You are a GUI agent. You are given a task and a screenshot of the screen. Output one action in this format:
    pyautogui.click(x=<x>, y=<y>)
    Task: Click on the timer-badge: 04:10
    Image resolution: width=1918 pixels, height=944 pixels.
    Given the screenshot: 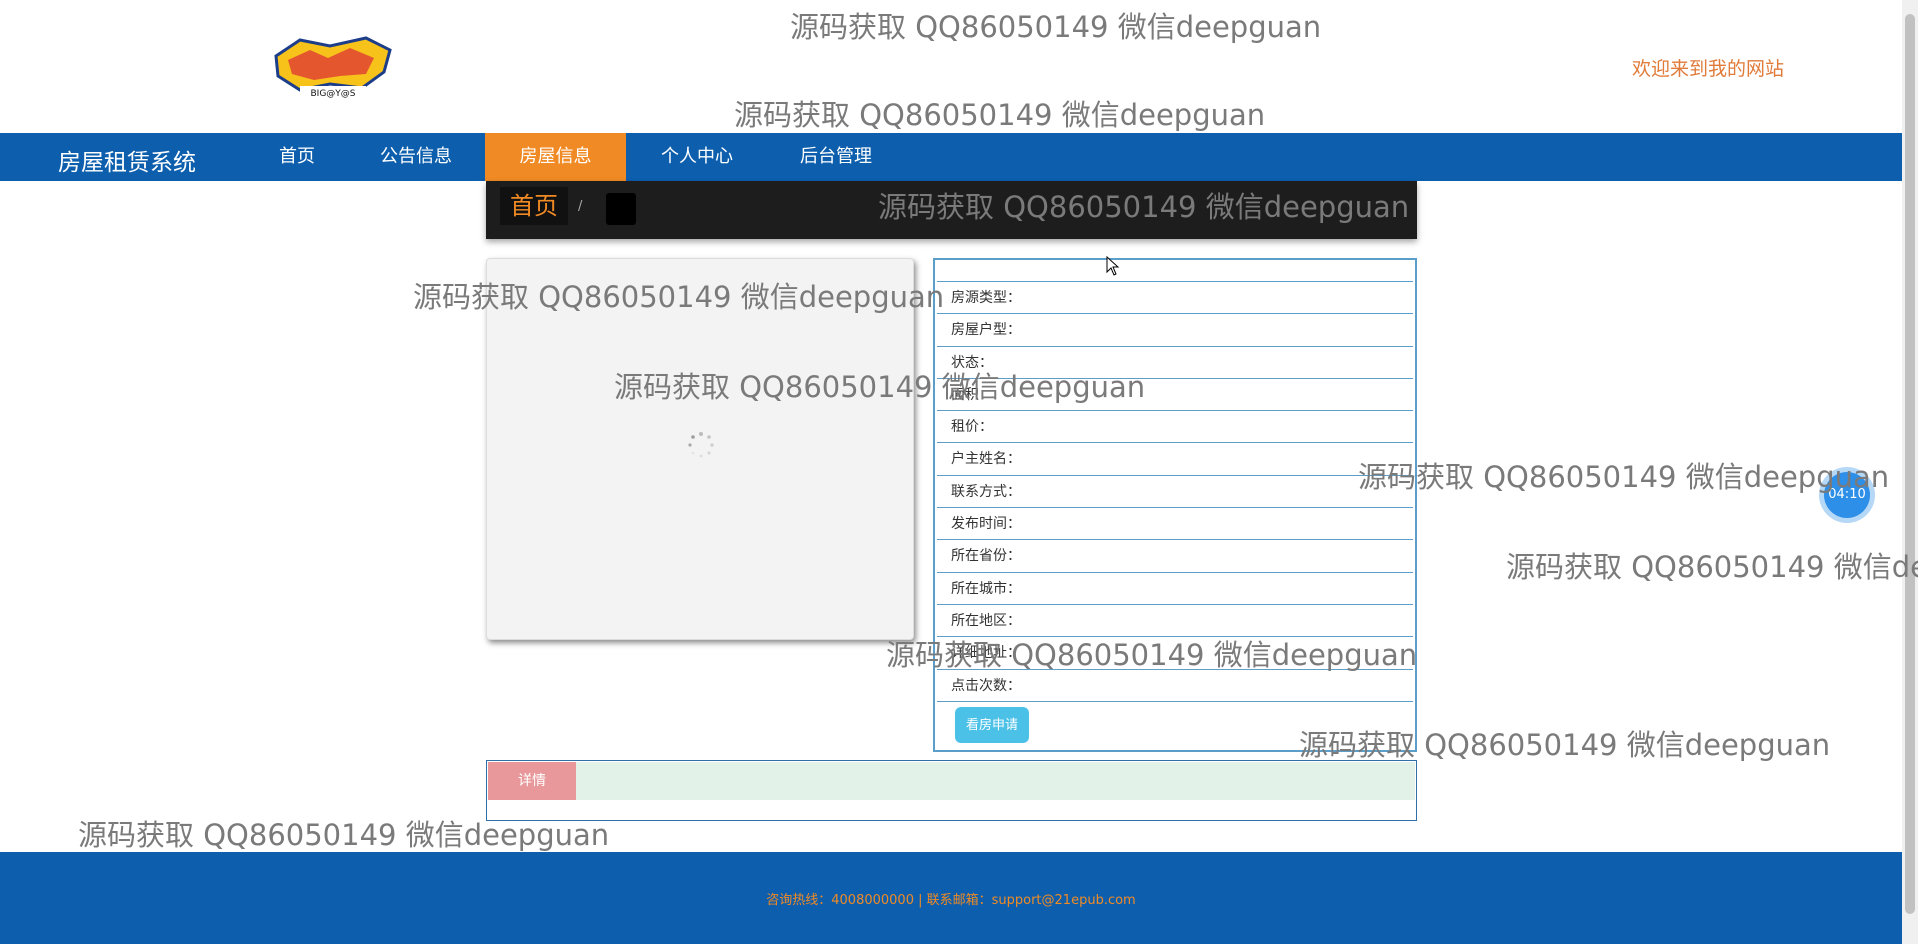 What is the action you would take?
    pyautogui.click(x=1847, y=495)
    